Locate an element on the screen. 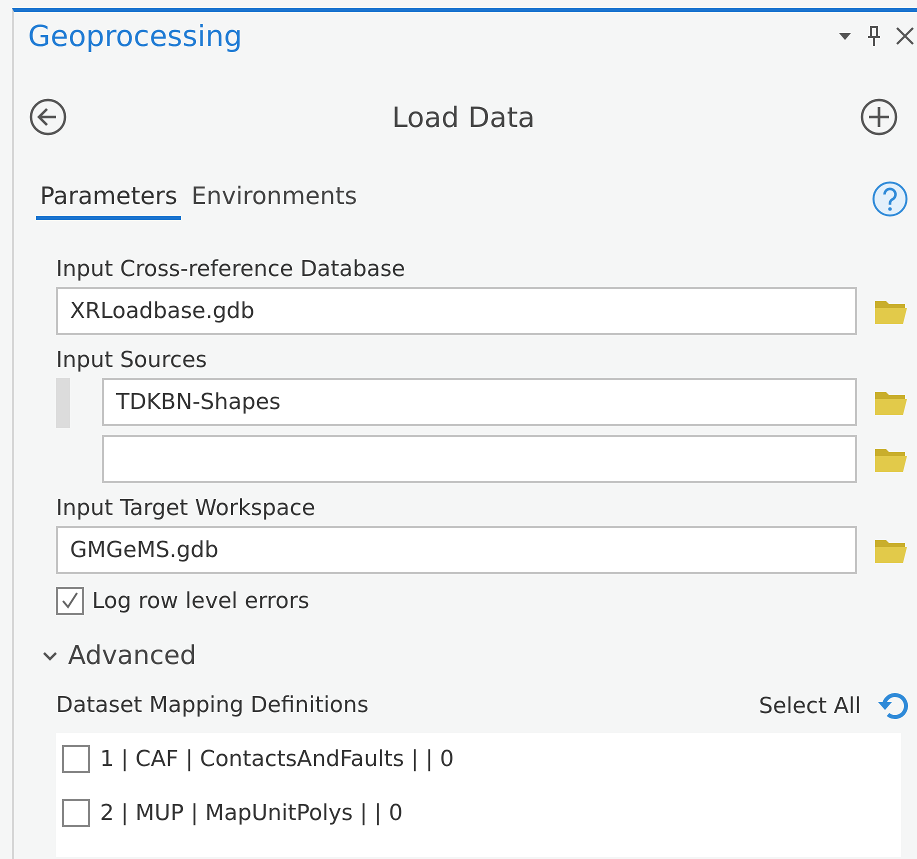 Image resolution: width=917 pixels, height=859 pixels. refresh-icon is located at coordinates (894, 706).